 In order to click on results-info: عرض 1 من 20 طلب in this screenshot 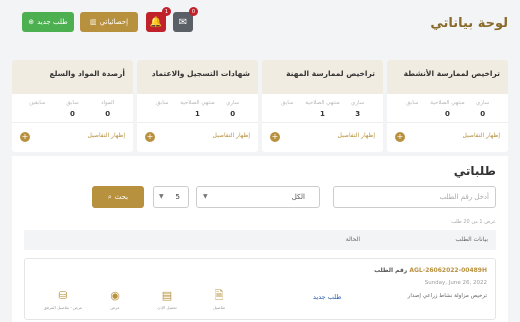, I will do `click(473, 222)`.